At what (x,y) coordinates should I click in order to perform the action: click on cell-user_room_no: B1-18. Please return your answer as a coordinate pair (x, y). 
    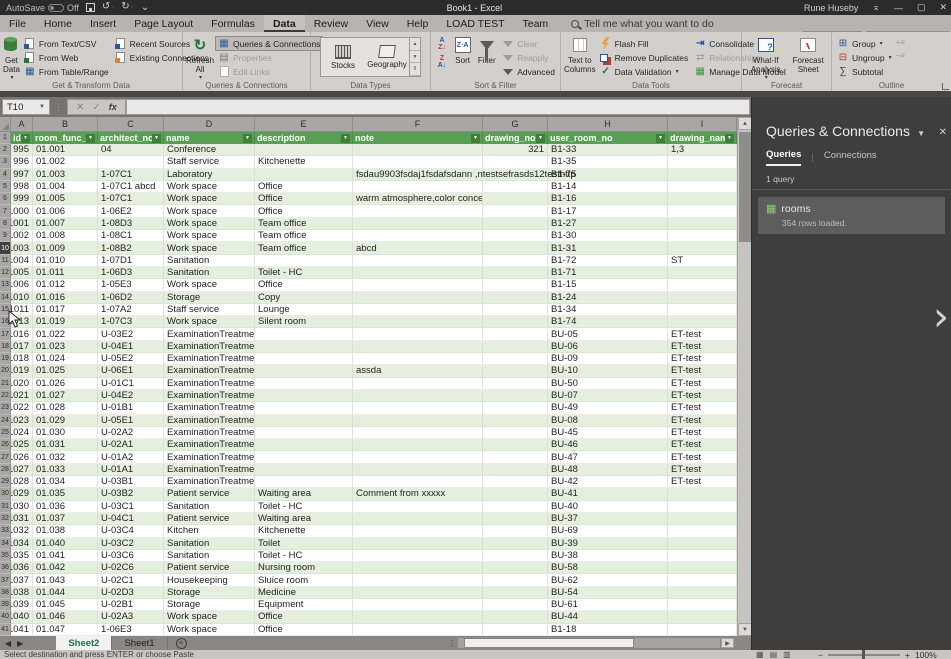
    Looking at the image, I should click on (608, 629).